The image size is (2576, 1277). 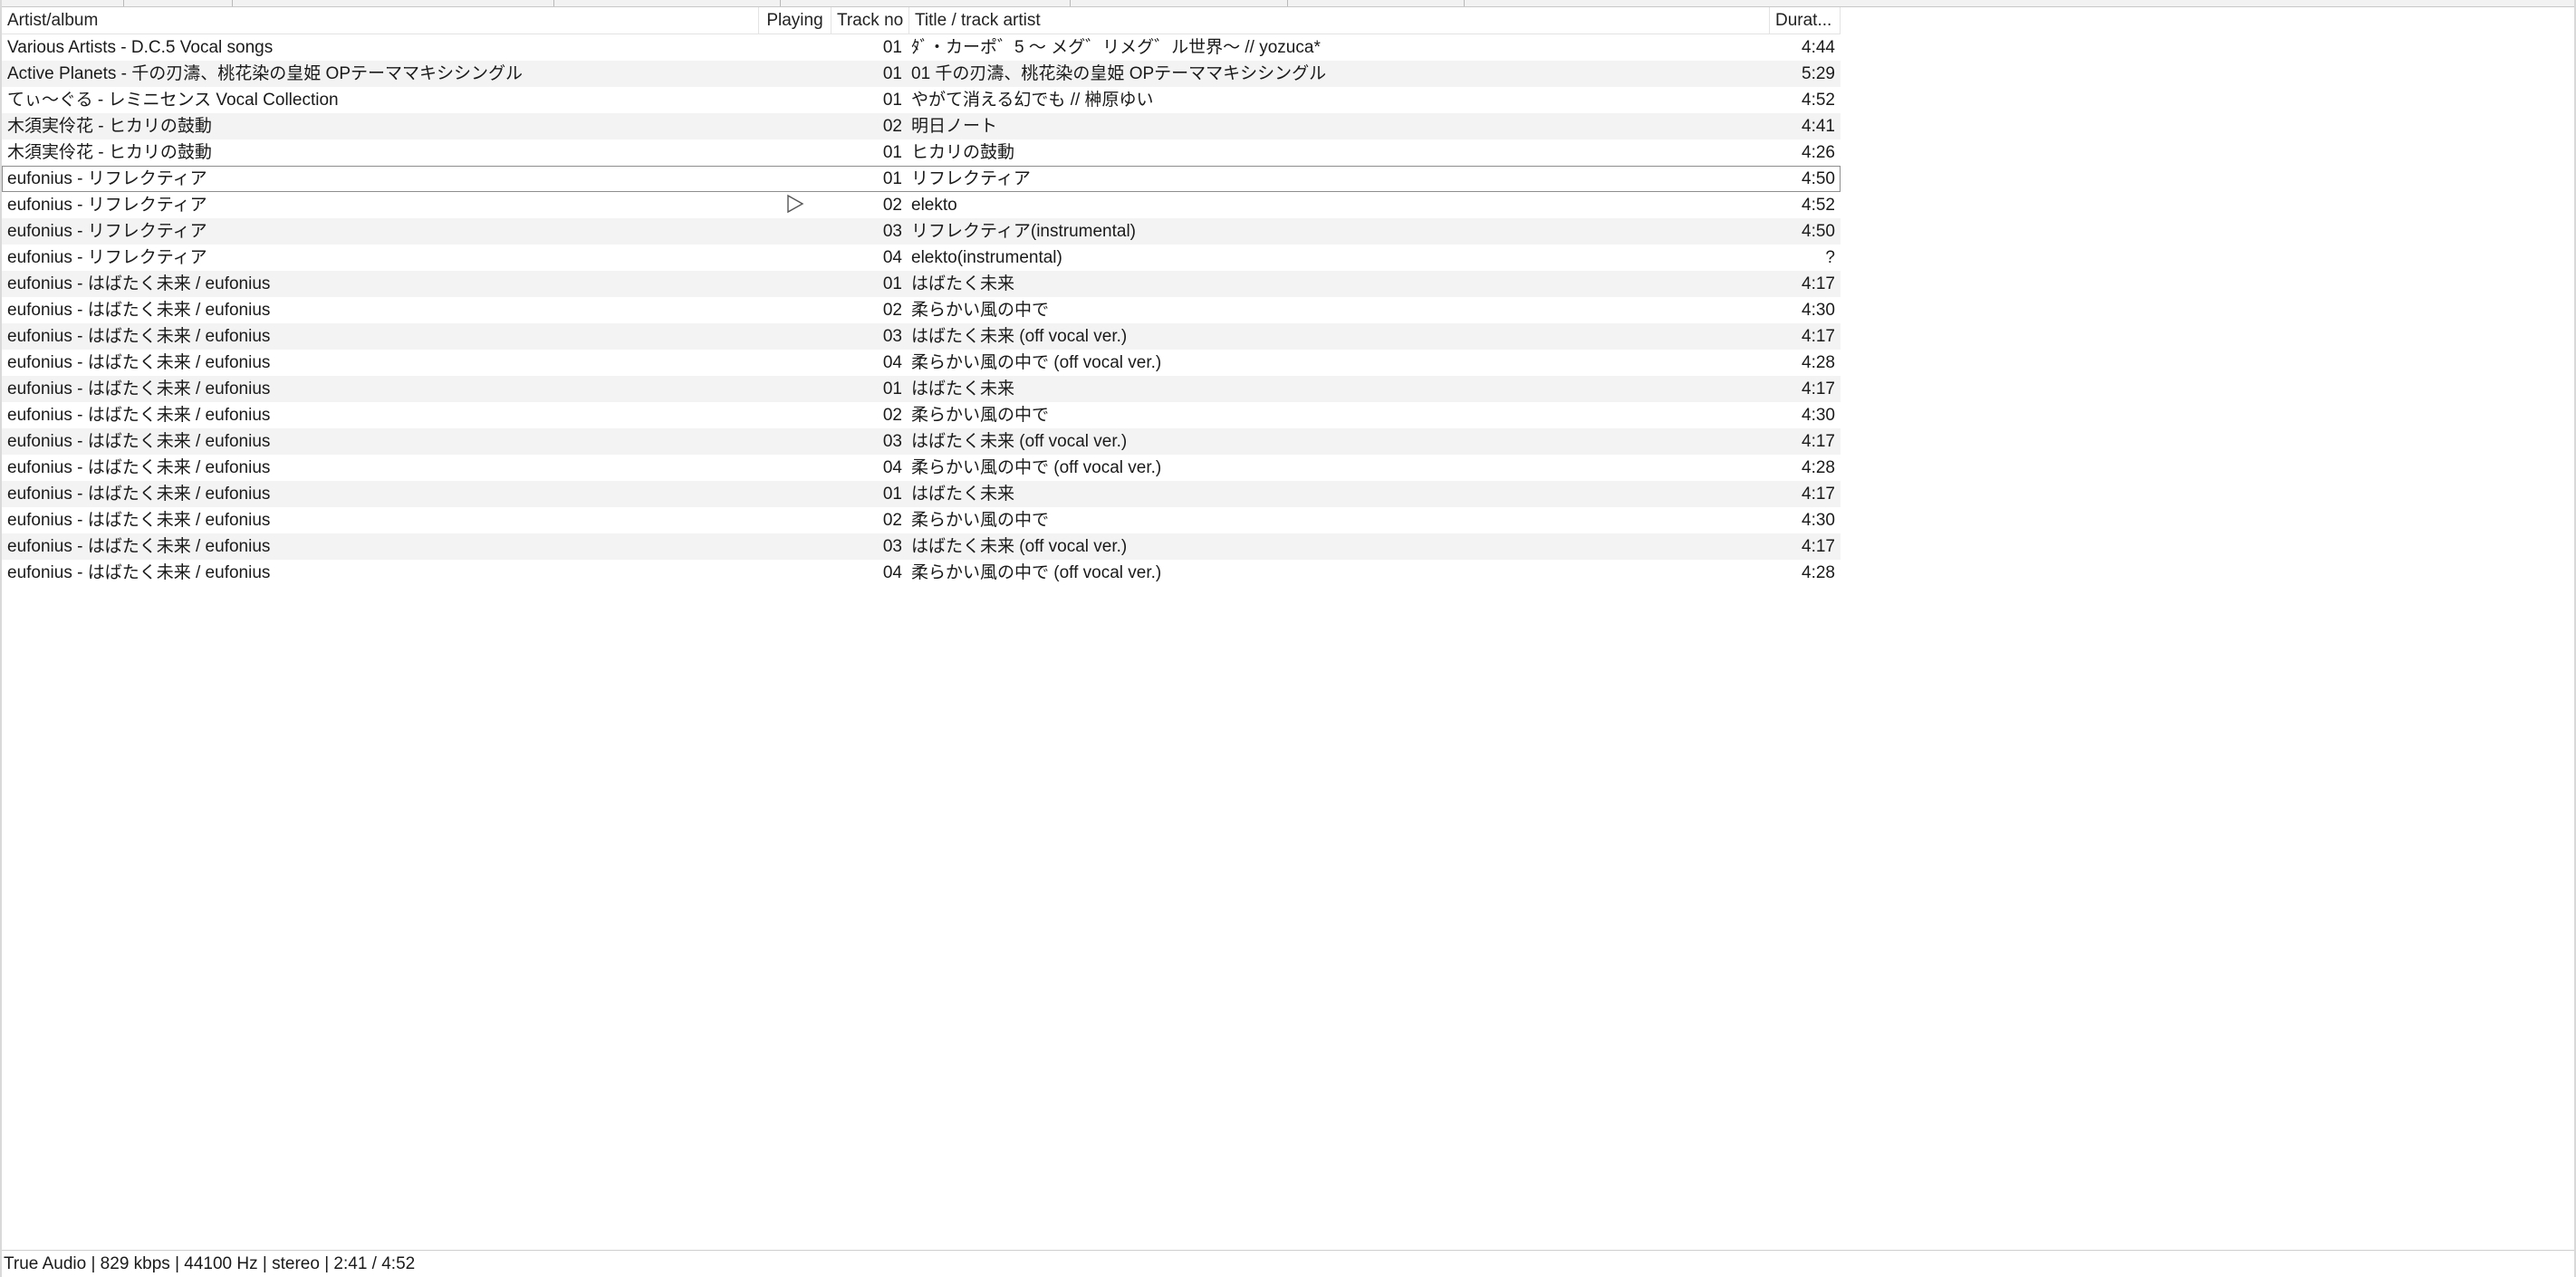 I want to click on artist-album-cell: てぃ～ぐる - レミニセンス Vocal Collection, so click(x=173, y=101).